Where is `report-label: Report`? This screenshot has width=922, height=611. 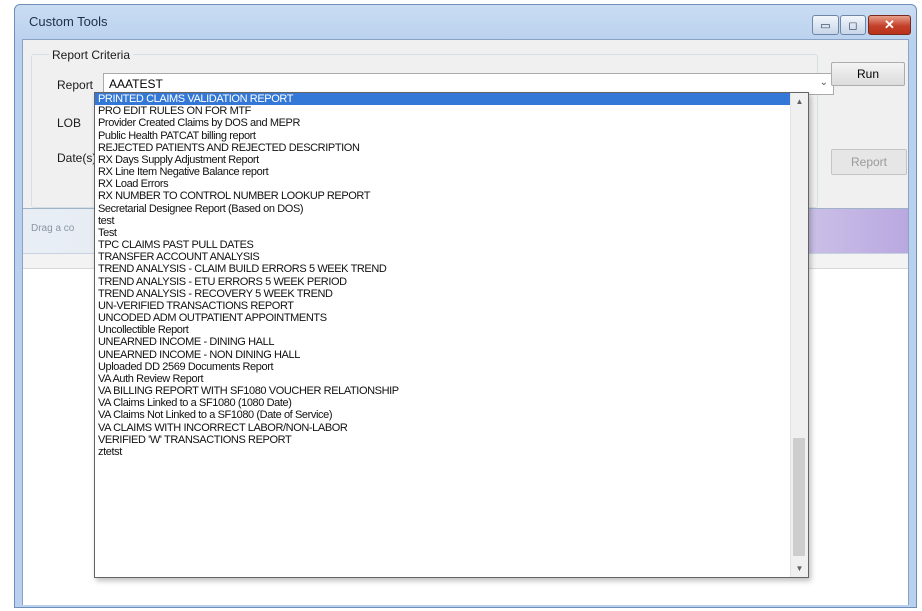
report-label: Report is located at coordinates (75, 85).